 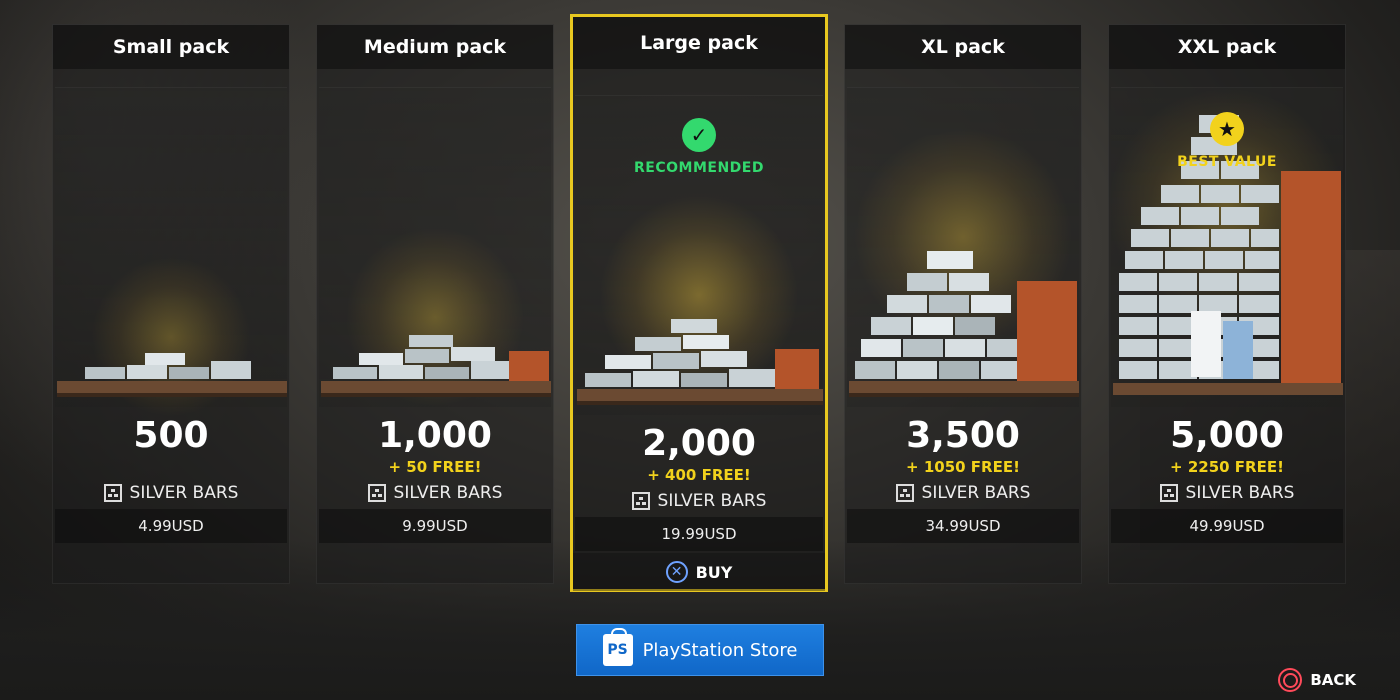 What do you see at coordinates (171, 47) in the screenshot?
I see `pack-title: Small pack` at bounding box center [171, 47].